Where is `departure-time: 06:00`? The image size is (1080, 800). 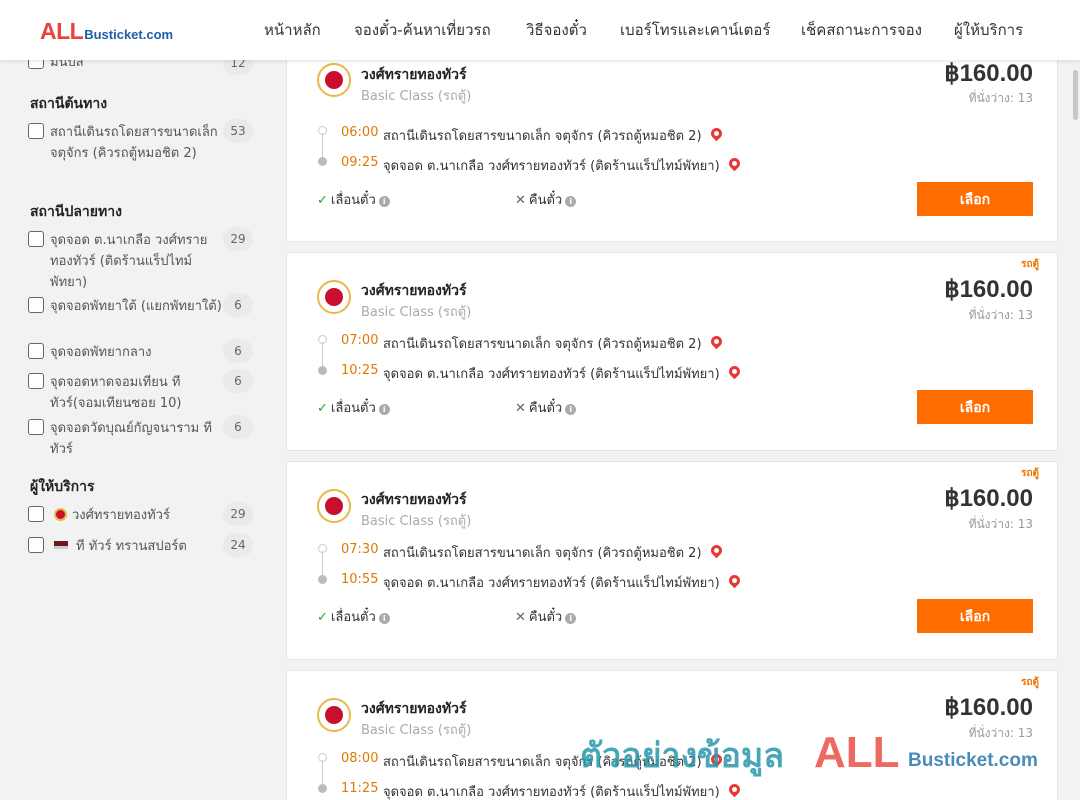 departure-time: 06:00 is located at coordinates (360, 132).